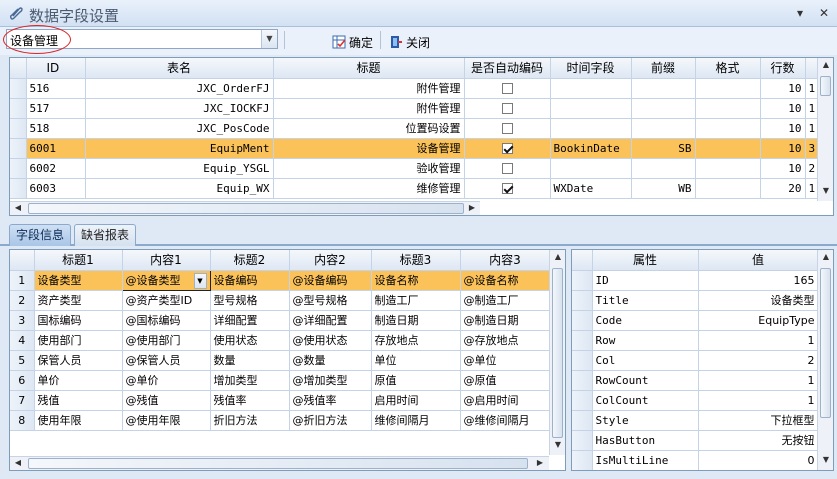  What do you see at coordinates (557, 444) in the screenshot?
I see `scroll-down-icon: ▼` at bounding box center [557, 444].